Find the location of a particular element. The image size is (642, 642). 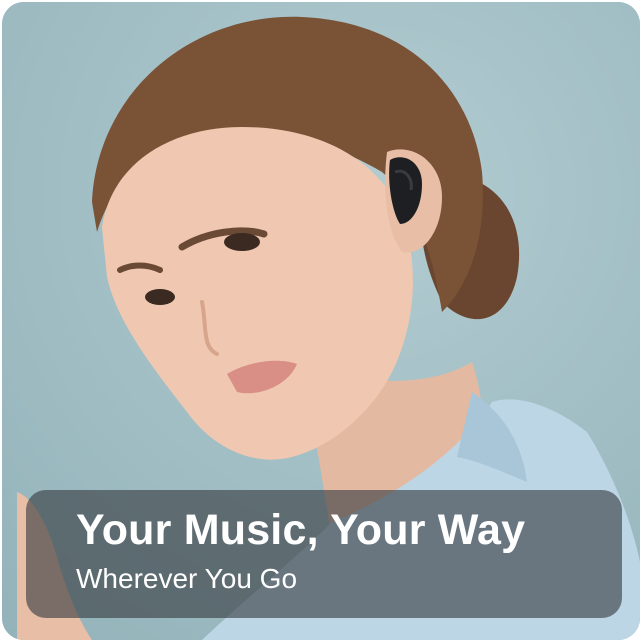

banner-headline: Your Music, Your Way is located at coordinates (301, 530).